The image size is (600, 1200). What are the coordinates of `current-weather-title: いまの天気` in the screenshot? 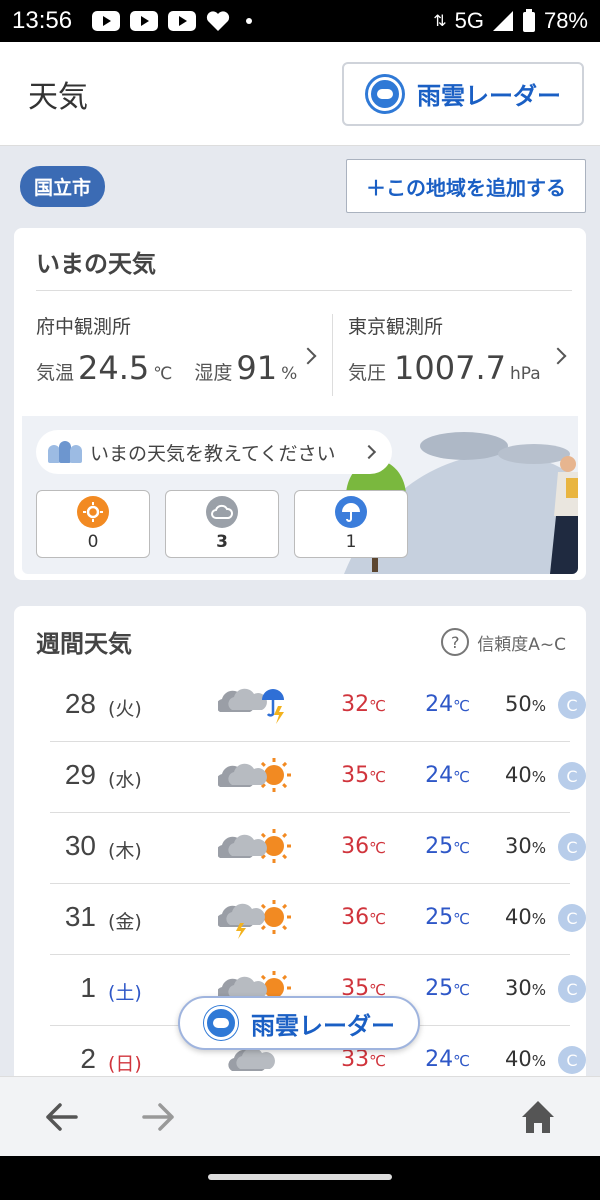 It's located at (96, 264).